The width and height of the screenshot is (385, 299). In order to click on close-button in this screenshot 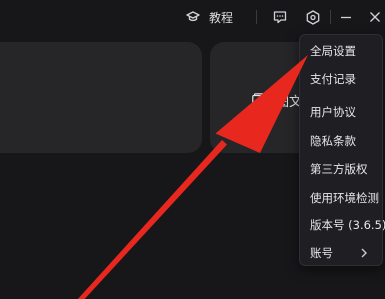, I will do `click(375, 17)`.